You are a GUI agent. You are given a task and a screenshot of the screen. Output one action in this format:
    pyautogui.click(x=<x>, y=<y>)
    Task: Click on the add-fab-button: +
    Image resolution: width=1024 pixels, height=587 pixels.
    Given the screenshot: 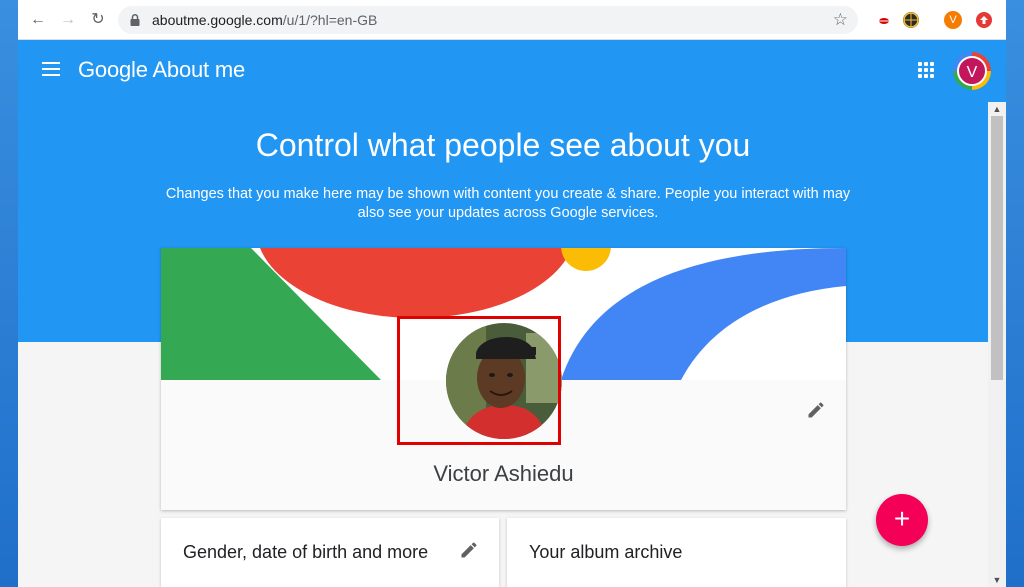 What is the action you would take?
    pyautogui.click(x=902, y=520)
    